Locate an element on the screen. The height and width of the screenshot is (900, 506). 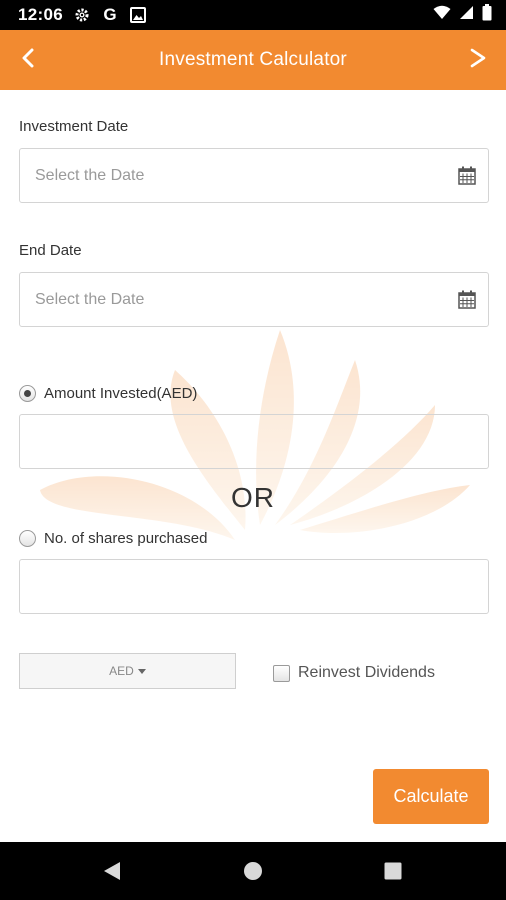
shares-purchased-input is located at coordinates (254, 586).